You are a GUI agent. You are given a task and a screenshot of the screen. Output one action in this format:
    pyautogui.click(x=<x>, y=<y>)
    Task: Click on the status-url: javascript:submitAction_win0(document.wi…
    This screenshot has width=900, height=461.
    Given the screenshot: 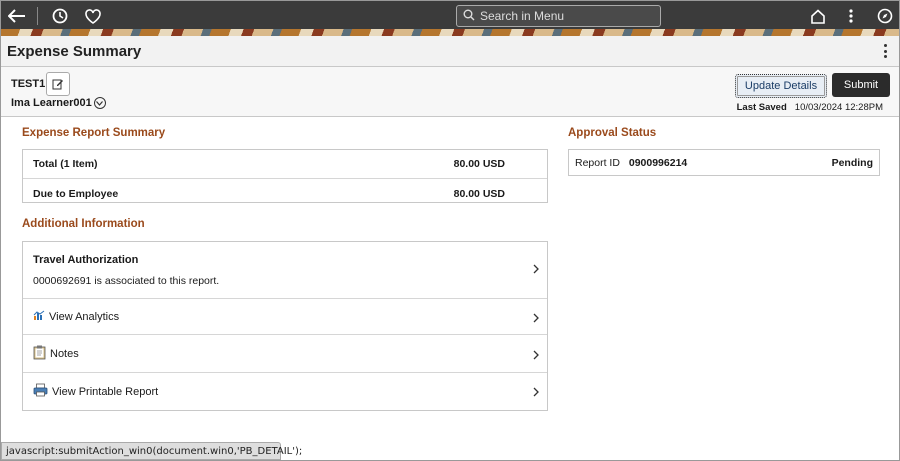 What is the action you would take?
    pyautogui.click(x=154, y=451)
    